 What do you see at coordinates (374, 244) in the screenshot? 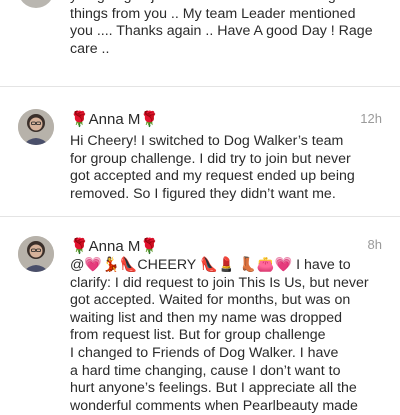
I see `timestamp: 8h` at bounding box center [374, 244].